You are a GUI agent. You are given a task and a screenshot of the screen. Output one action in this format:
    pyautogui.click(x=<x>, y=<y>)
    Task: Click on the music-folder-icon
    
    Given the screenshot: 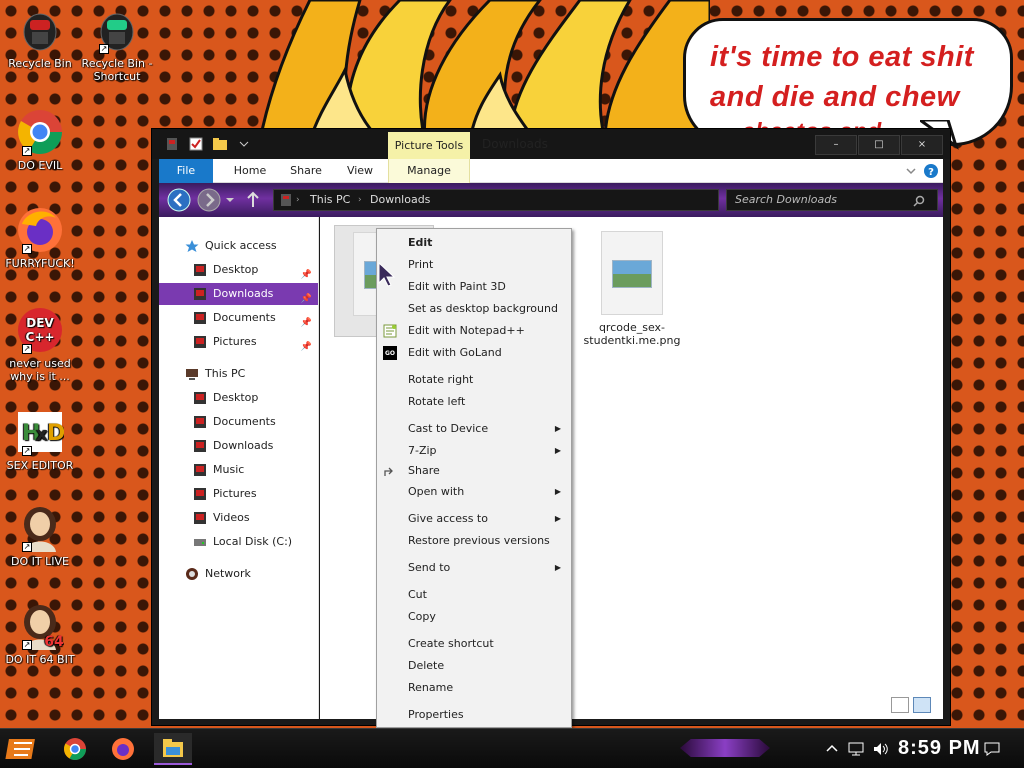 What is the action you would take?
    pyautogui.click(x=200, y=470)
    